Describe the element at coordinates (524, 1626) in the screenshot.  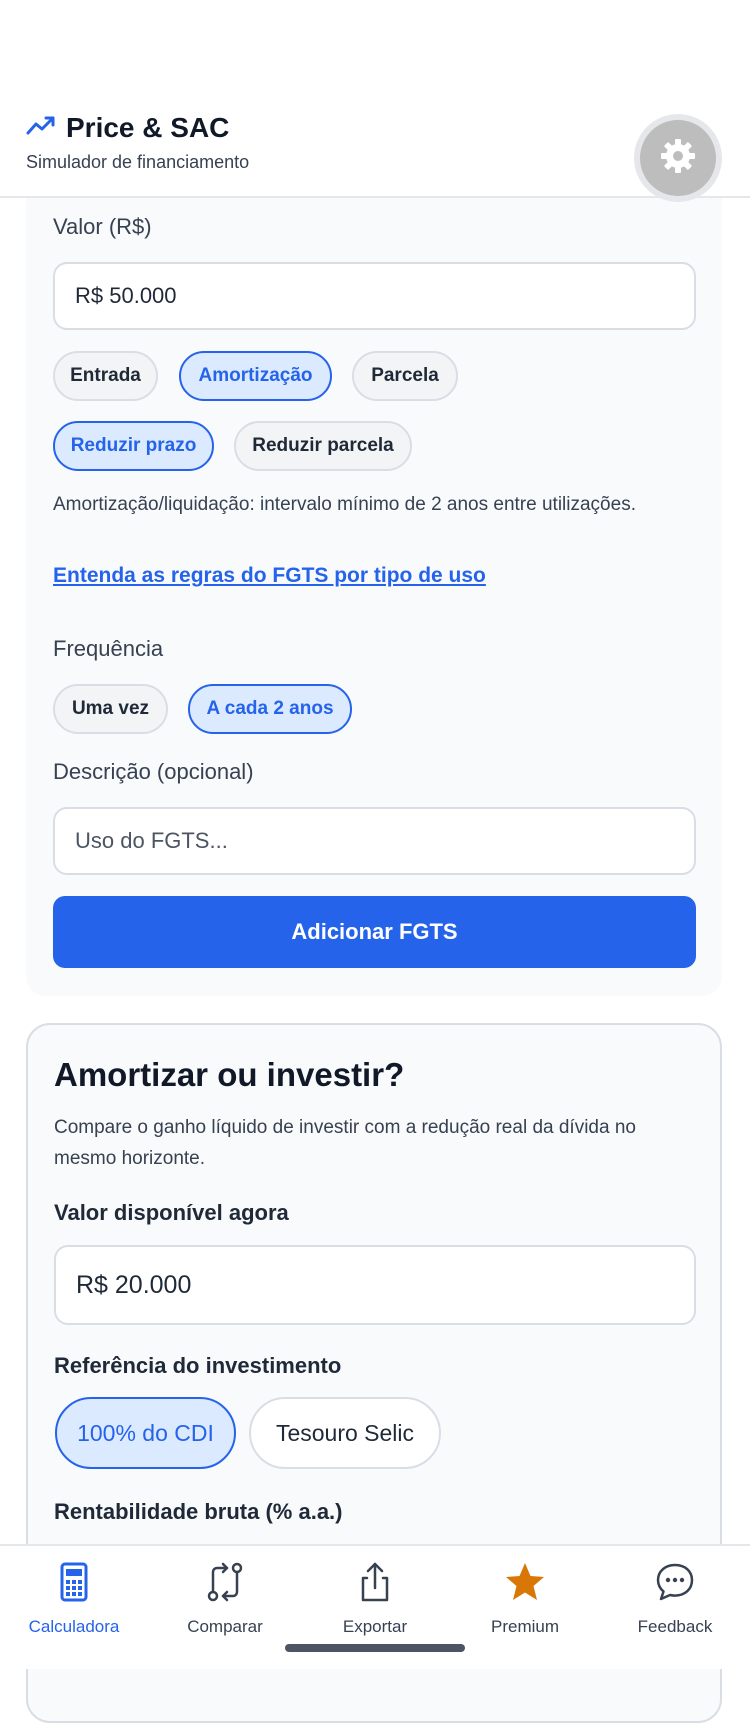
I see `nav-label-premium: Premium` at that location.